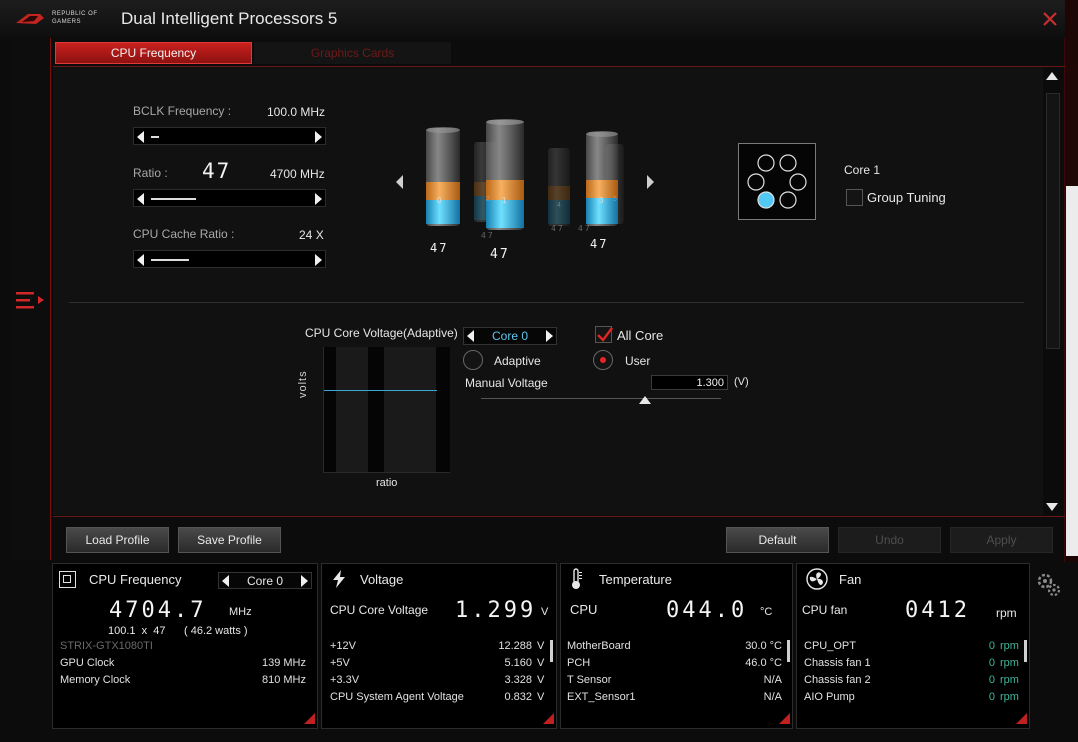  What do you see at coordinates (340, 663) in the screenshot?
I see `panel-voltage-row-label: +5V` at bounding box center [340, 663].